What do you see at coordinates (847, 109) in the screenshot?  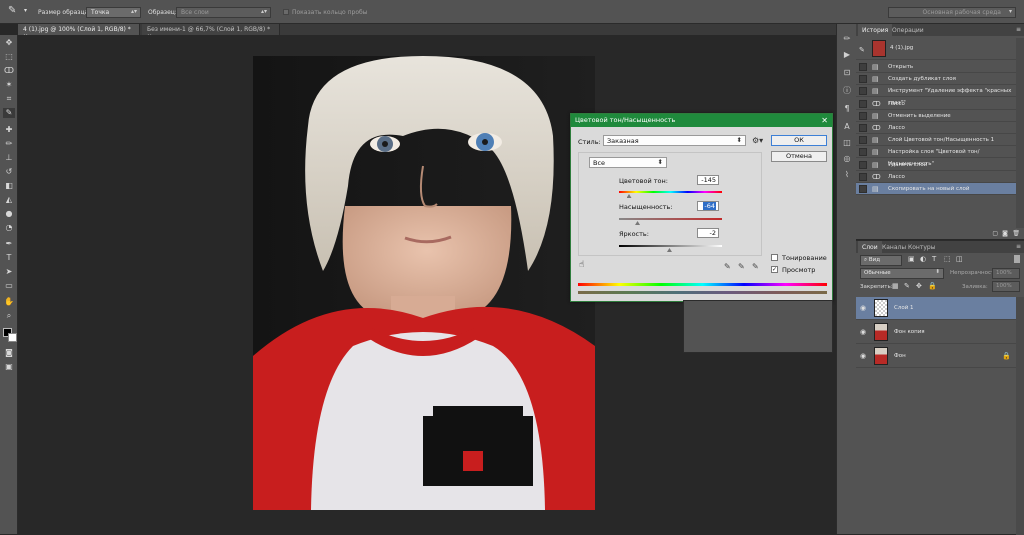 I see `paragraph-icon: ¶` at bounding box center [847, 109].